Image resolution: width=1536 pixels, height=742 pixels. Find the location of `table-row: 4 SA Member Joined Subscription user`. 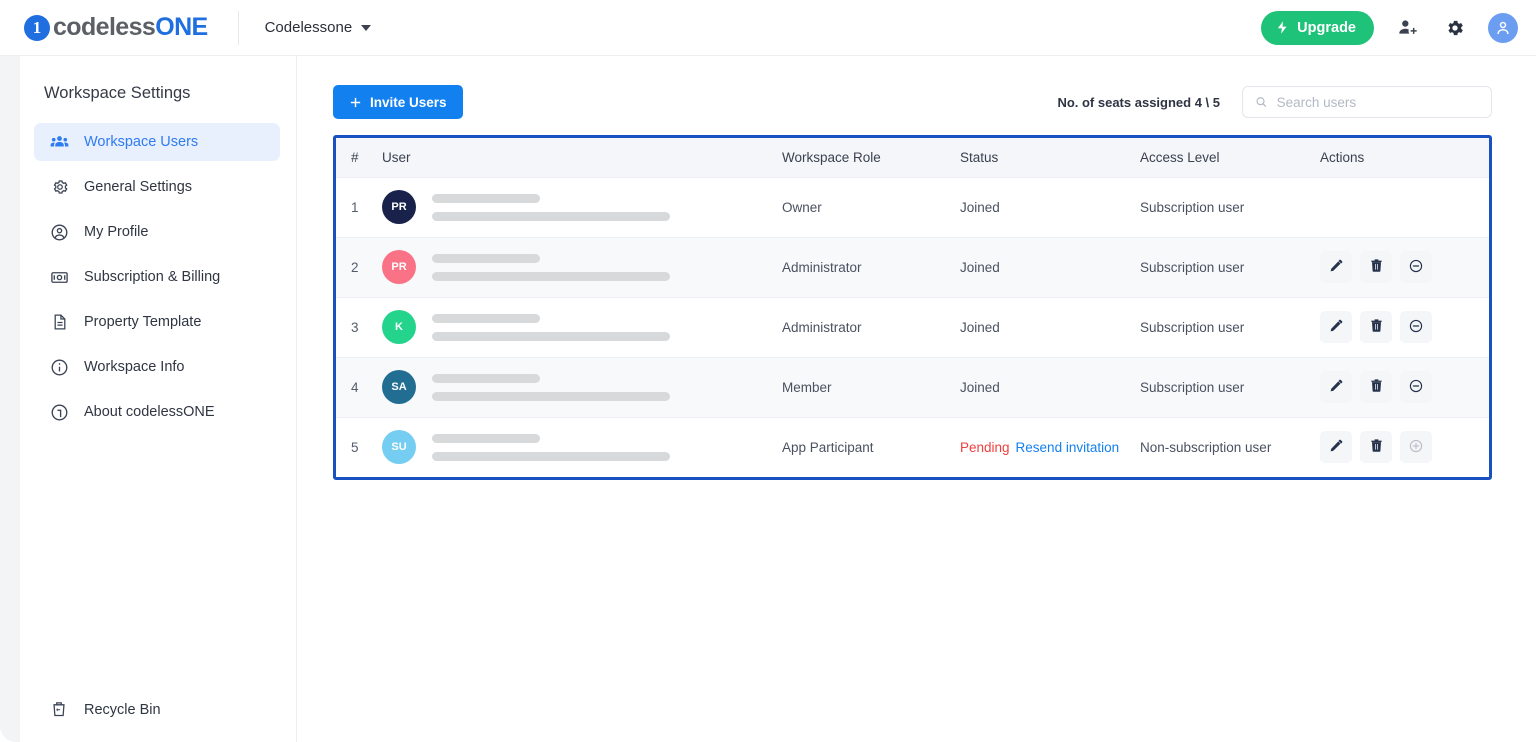

table-row: 4 SA Member Joined Subscription user is located at coordinates (912, 386).